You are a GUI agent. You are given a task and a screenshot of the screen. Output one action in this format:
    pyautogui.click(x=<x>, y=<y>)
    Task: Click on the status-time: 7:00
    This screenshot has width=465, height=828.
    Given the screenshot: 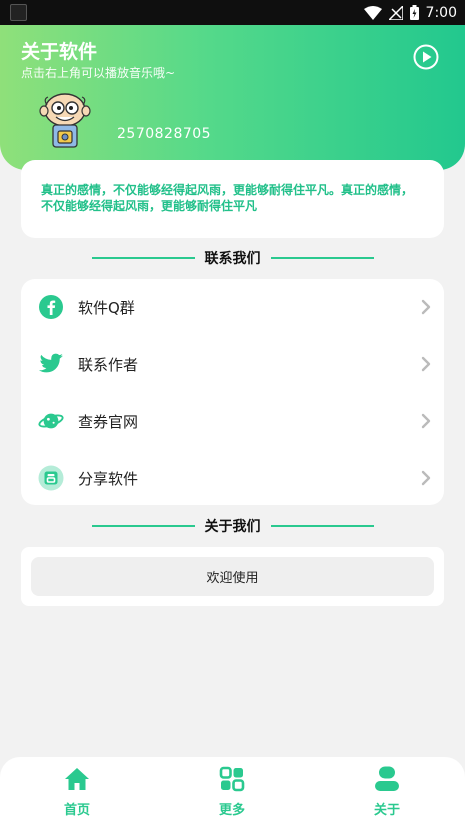 What is the action you would take?
    pyautogui.click(x=441, y=12)
    